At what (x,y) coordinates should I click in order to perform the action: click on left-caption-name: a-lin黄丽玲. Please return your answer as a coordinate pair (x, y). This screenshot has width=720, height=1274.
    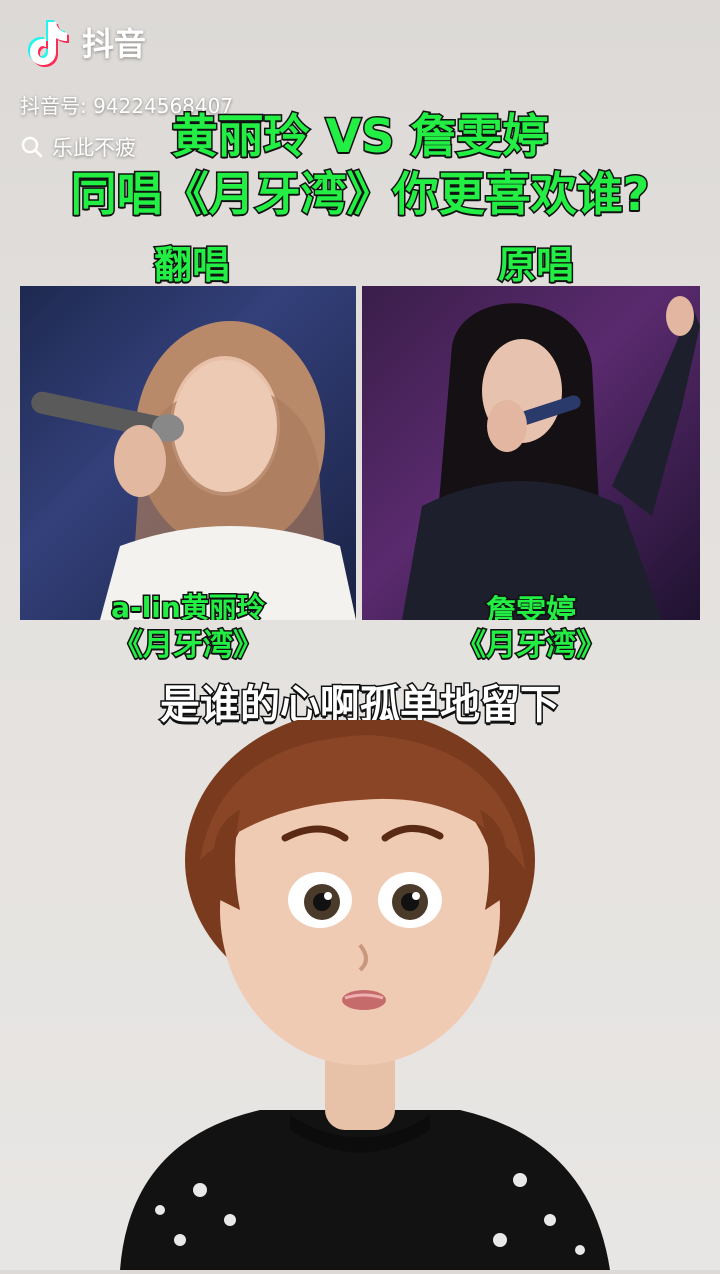
    Looking at the image, I should click on (188, 605).